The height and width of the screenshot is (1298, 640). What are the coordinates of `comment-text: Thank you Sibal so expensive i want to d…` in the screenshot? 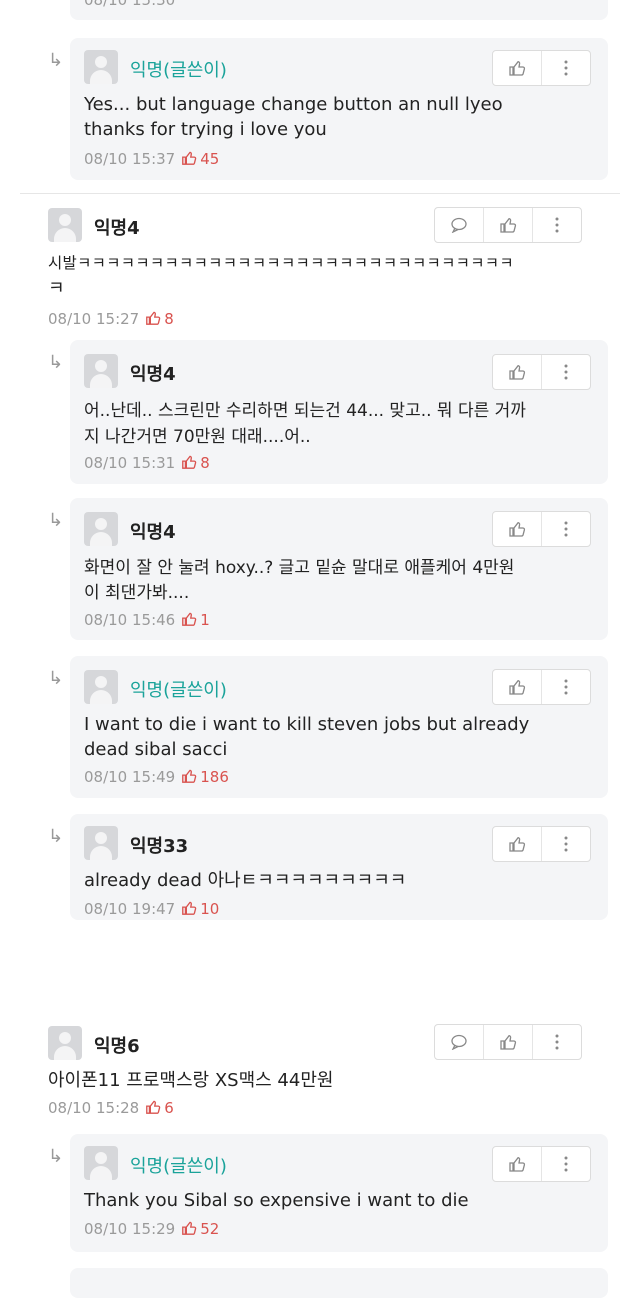 It's located at (276, 1200).